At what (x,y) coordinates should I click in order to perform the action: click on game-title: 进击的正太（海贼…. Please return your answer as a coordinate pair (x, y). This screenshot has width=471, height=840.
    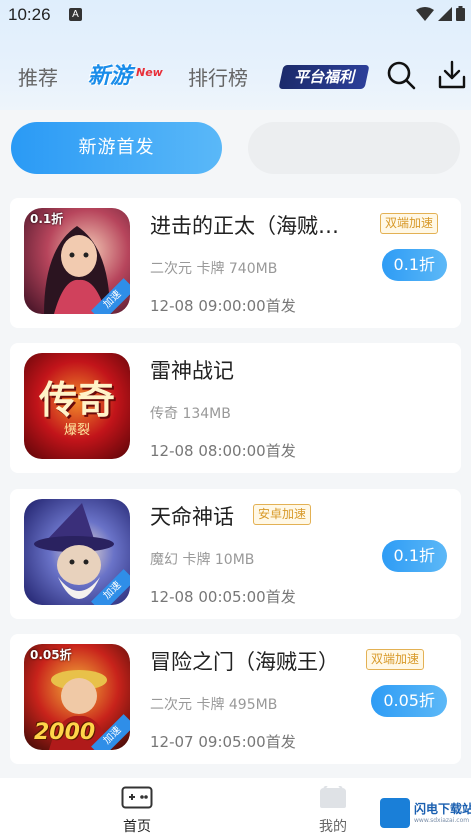
    Looking at the image, I should click on (244, 226).